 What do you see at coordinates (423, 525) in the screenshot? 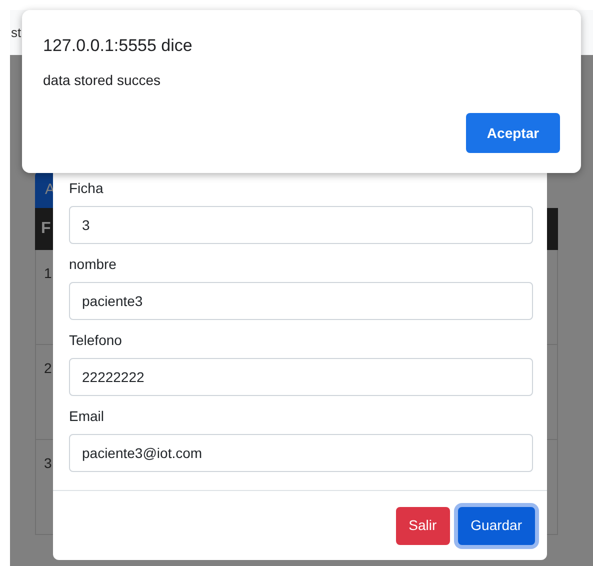
I see `exit-button: Salir` at bounding box center [423, 525].